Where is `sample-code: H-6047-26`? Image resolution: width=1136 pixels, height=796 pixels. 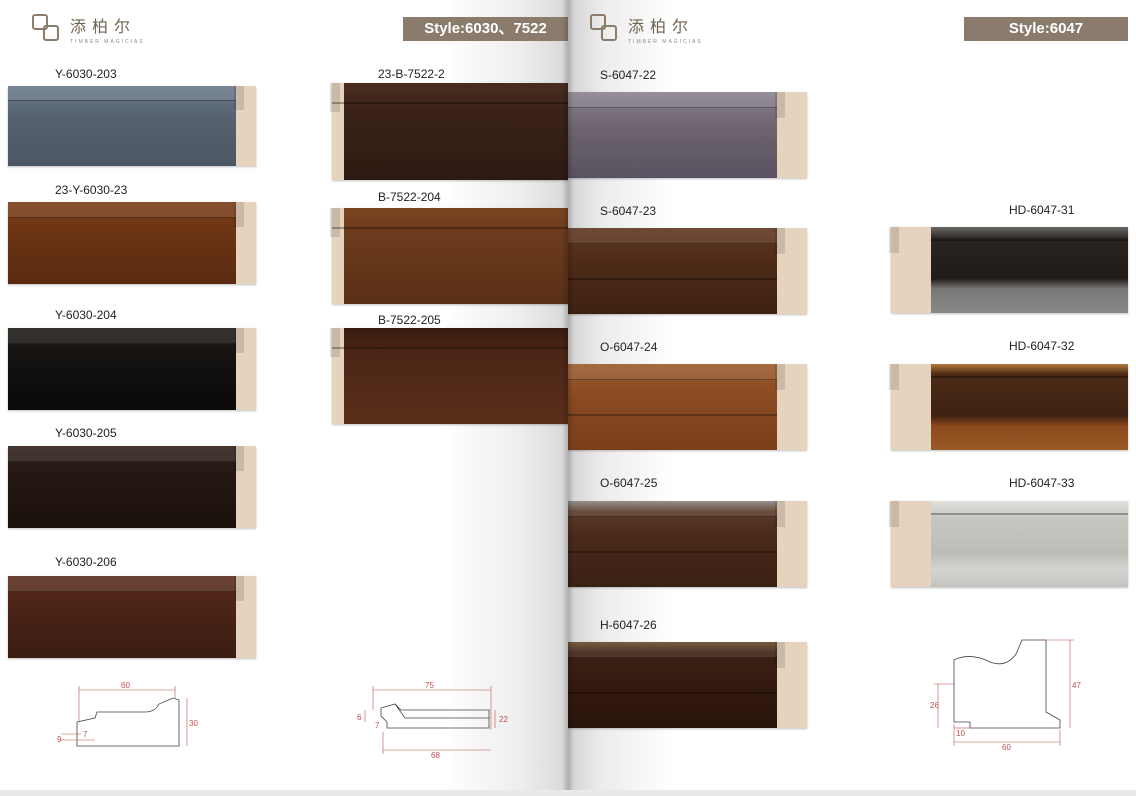
sample-code: H-6047-26 is located at coordinates (628, 625).